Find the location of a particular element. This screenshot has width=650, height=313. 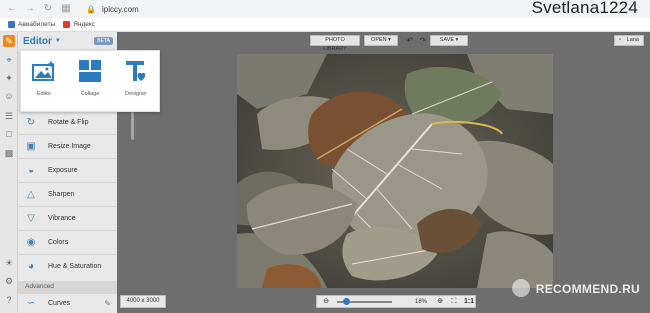

zoom-in-icon: ⊕ is located at coordinates (440, 302).